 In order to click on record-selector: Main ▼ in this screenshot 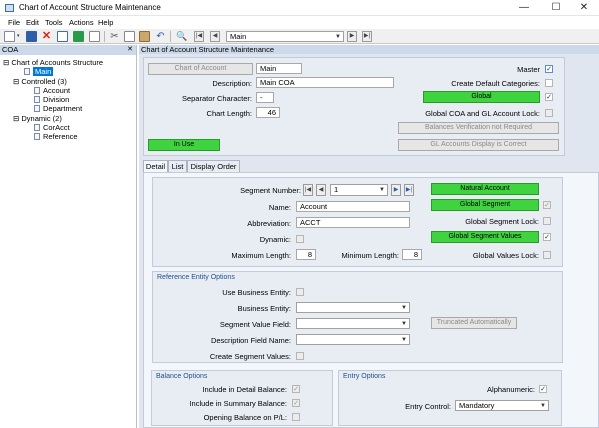, I will do `click(285, 36)`.